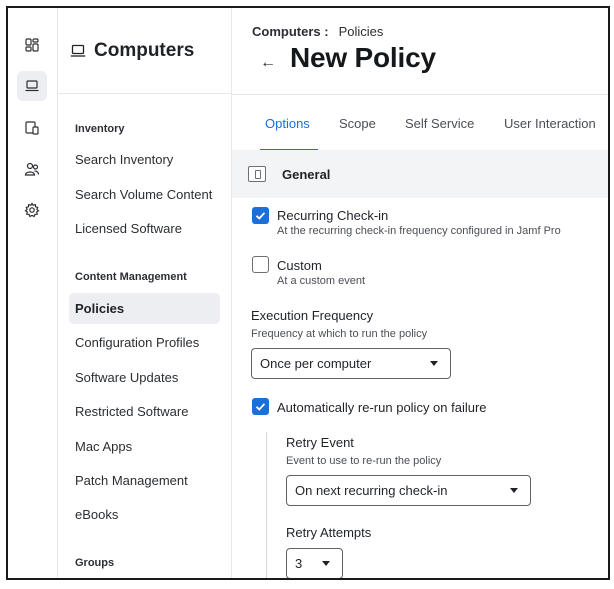 The image size is (614, 589). I want to click on breadcrumb-parent: Computers :, so click(290, 31).